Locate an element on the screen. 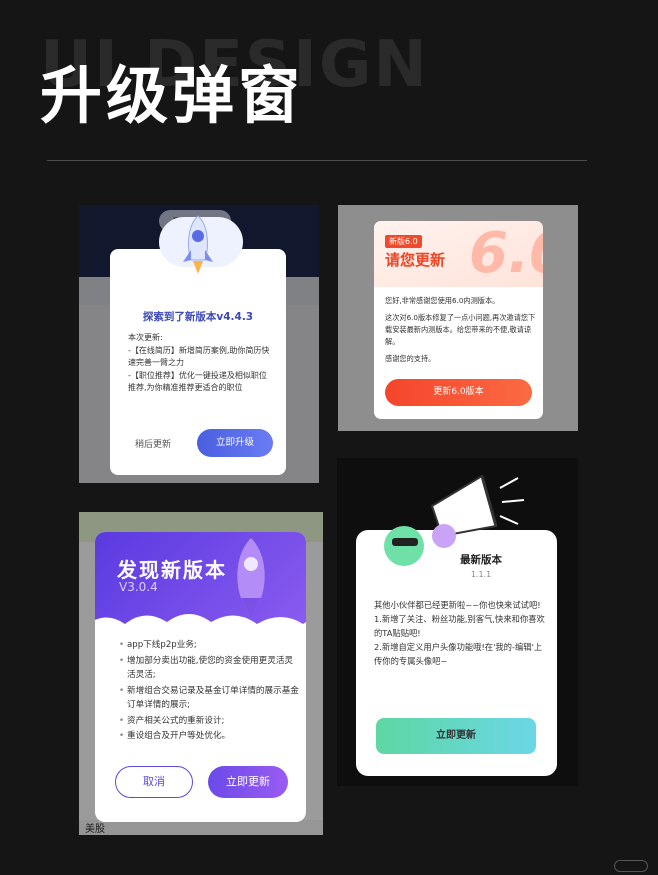  cloud-decoration is located at coordinates (200, 628).